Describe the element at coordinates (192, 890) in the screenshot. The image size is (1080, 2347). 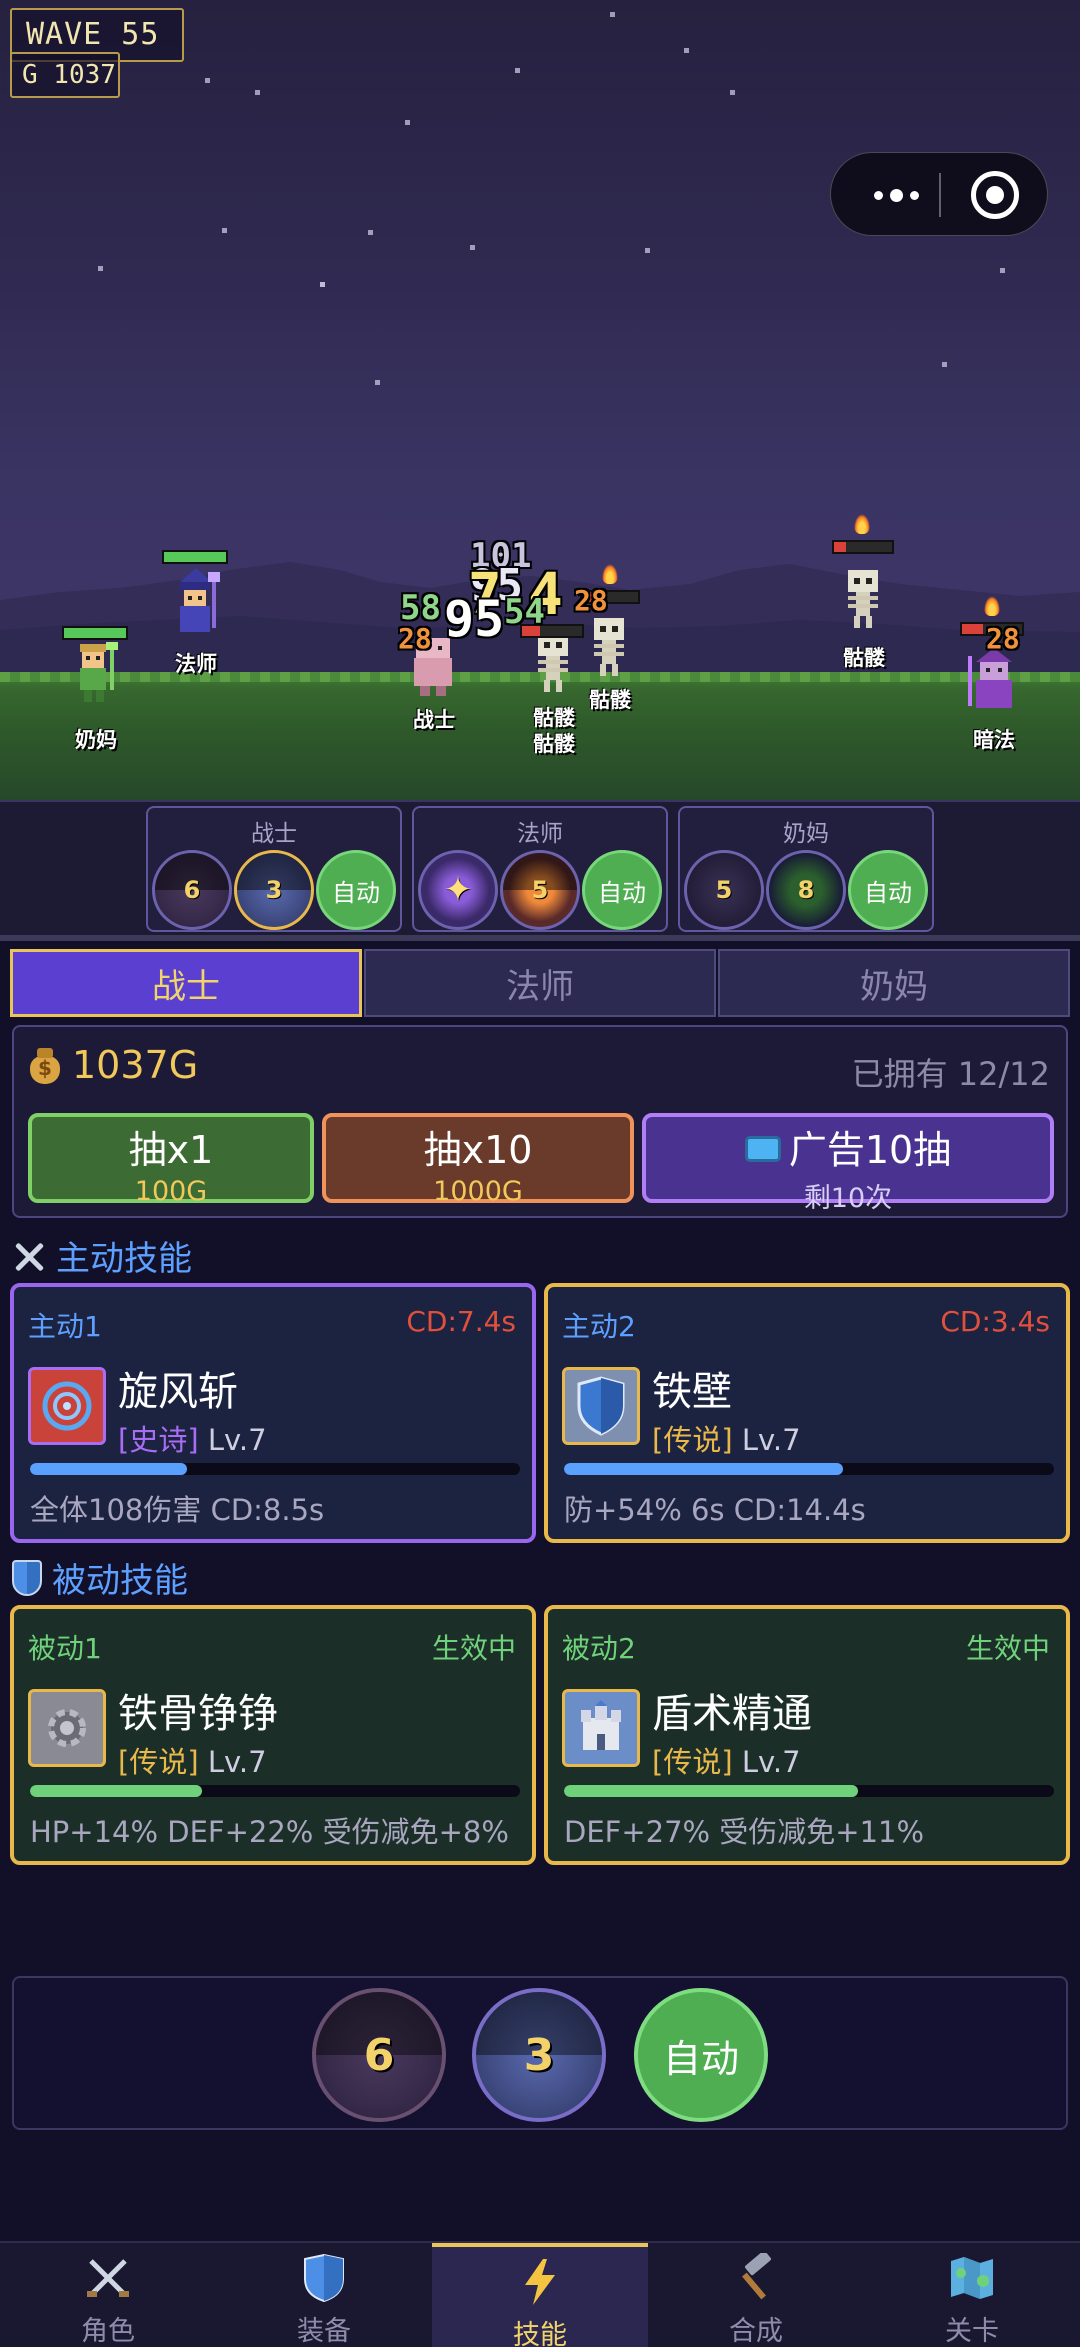
I see `whirlwind-icon: 6` at that location.